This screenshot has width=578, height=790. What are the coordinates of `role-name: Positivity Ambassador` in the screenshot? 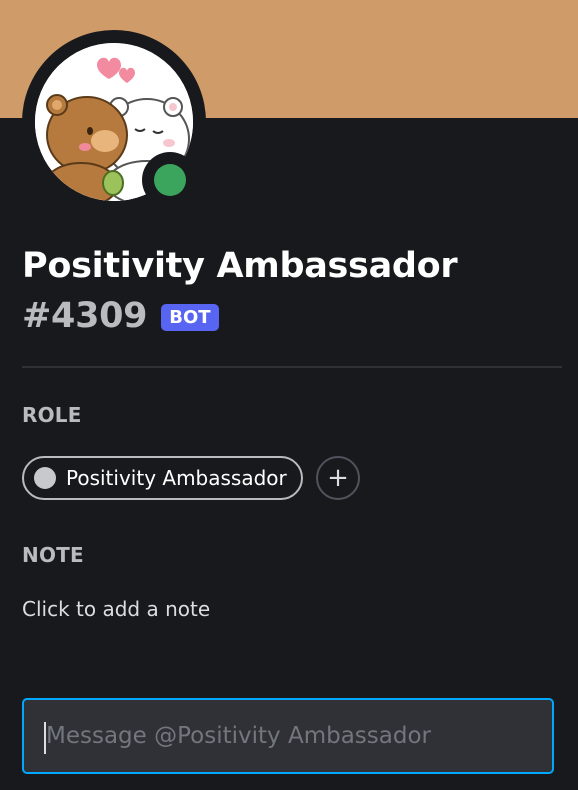 It's located at (176, 478).